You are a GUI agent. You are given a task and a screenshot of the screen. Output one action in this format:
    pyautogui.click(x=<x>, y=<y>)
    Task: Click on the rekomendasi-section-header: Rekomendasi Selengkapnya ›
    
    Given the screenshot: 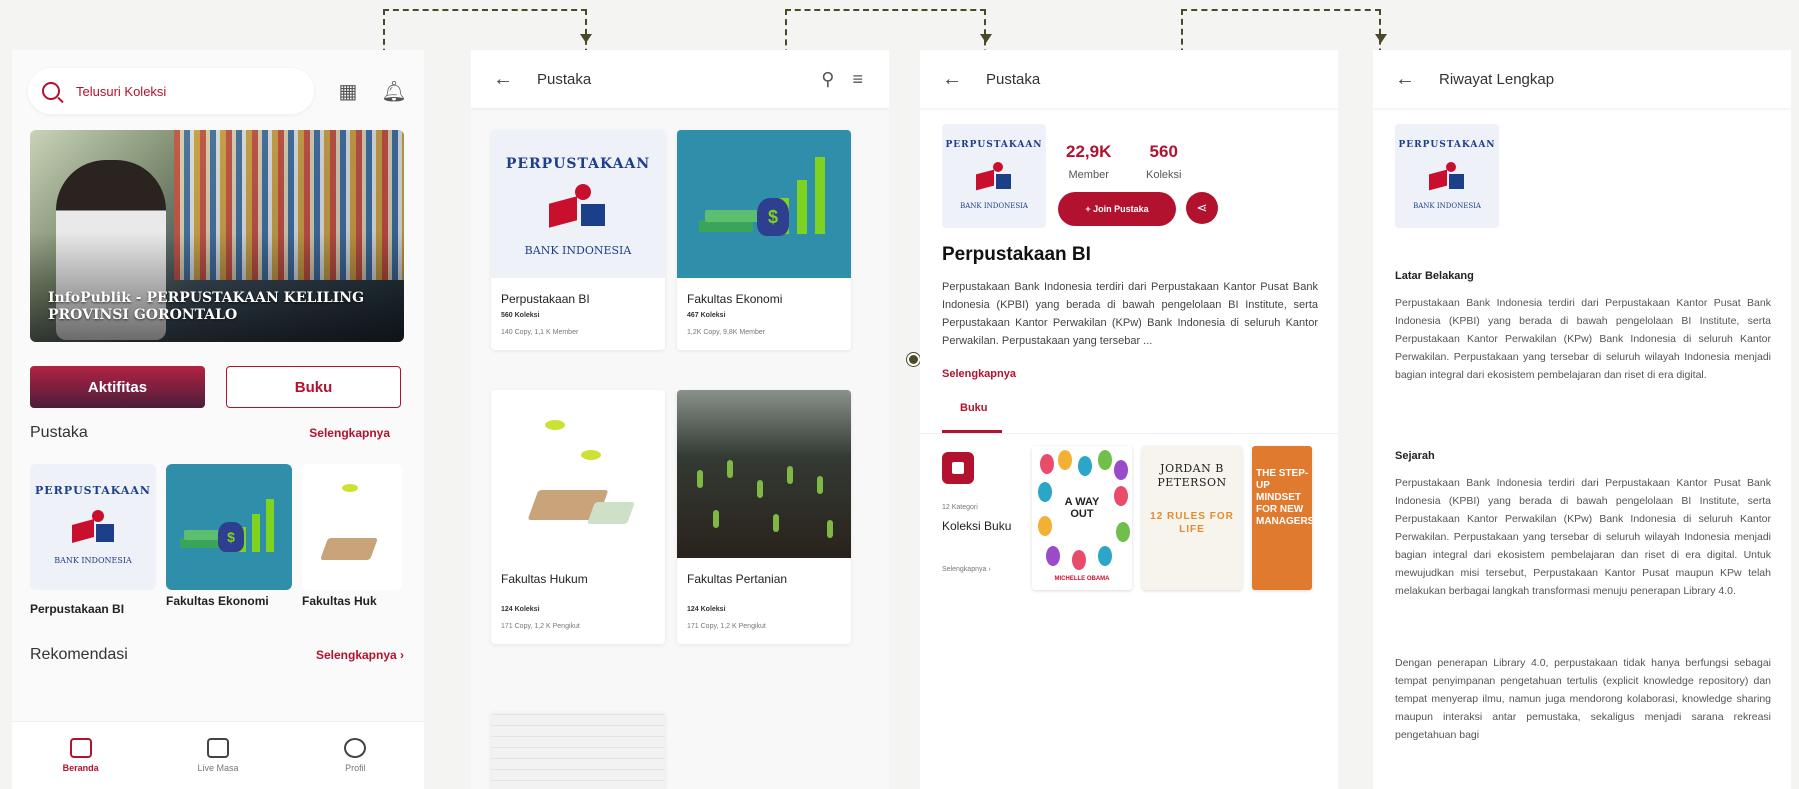 What is the action you would take?
    pyautogui.click(x=217, y=655)
    